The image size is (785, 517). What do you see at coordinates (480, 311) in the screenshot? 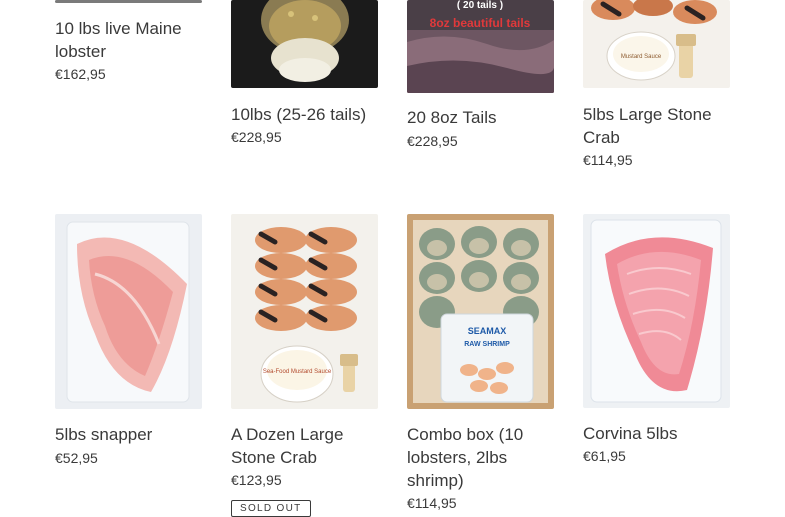
I see `product-image: SEAMAX RAW SHRIMP` at bounding box center [480, 311].